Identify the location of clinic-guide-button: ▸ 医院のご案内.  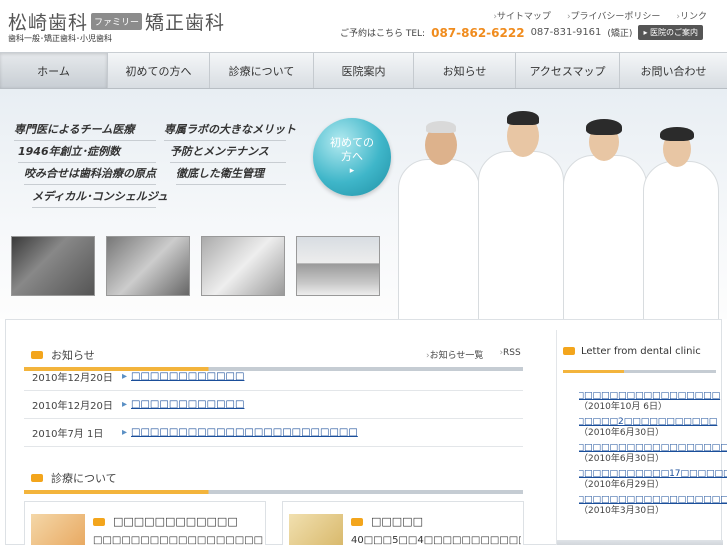
(670, 32).